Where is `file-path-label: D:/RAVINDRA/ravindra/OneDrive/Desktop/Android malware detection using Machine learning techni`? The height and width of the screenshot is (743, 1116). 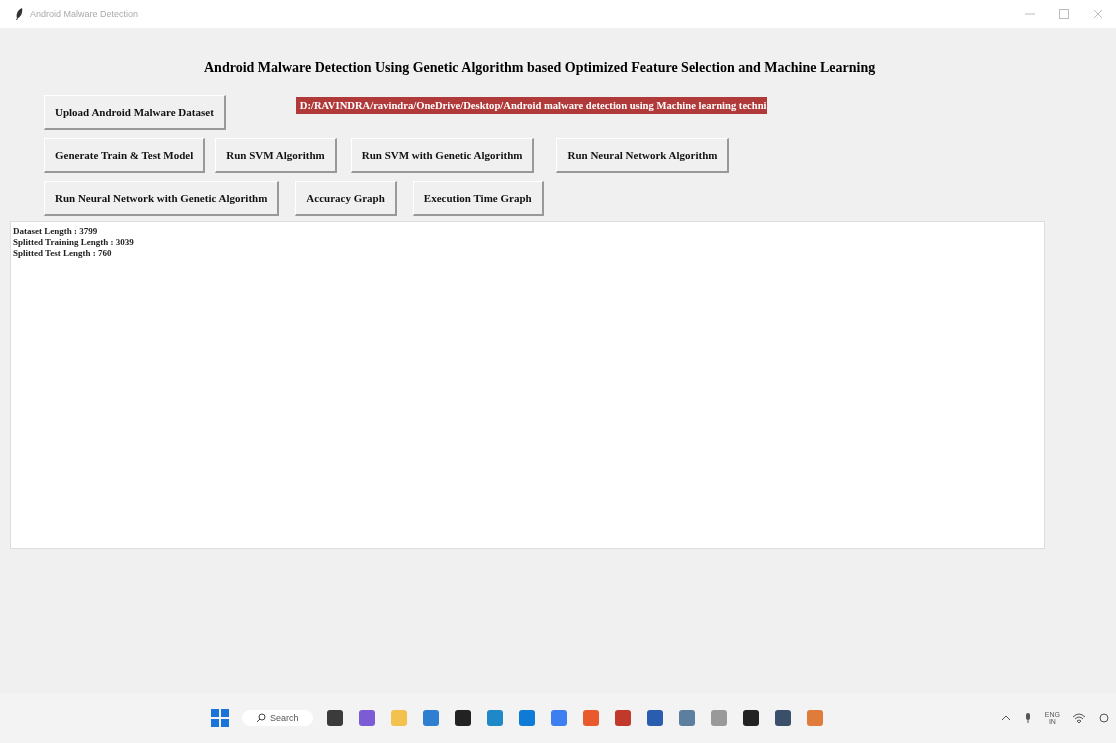 file-path-label: D:/RAVINDRA/ravindra/OneDrive/Desktop/Android malware detection using Machine learning techni is located at coordinates (531, 105).